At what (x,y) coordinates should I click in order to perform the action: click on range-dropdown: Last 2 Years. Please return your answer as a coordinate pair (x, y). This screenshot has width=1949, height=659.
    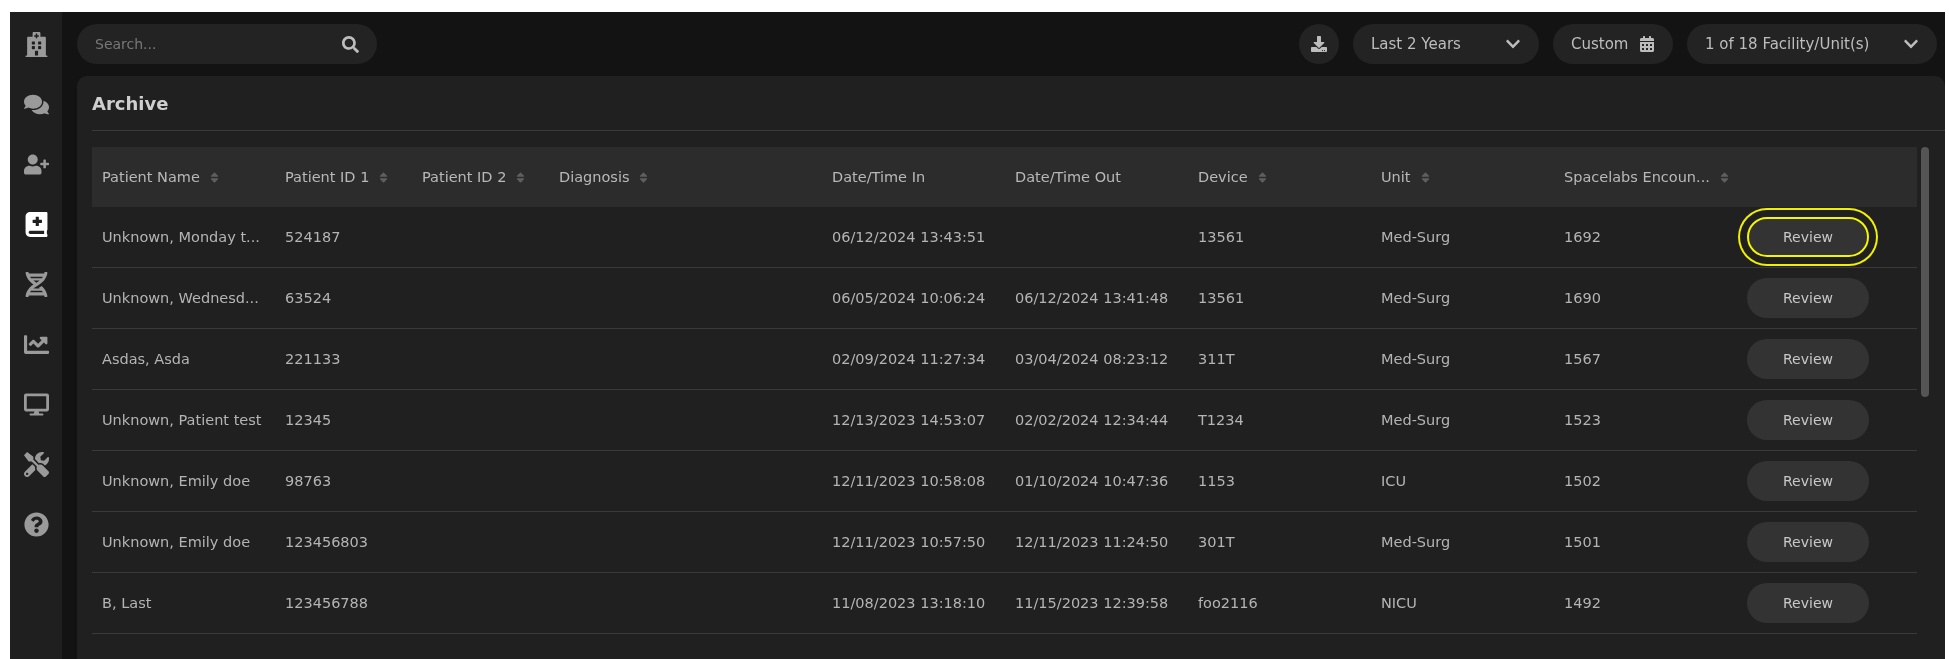
    Looking at the image, I should click on (1446, 44).